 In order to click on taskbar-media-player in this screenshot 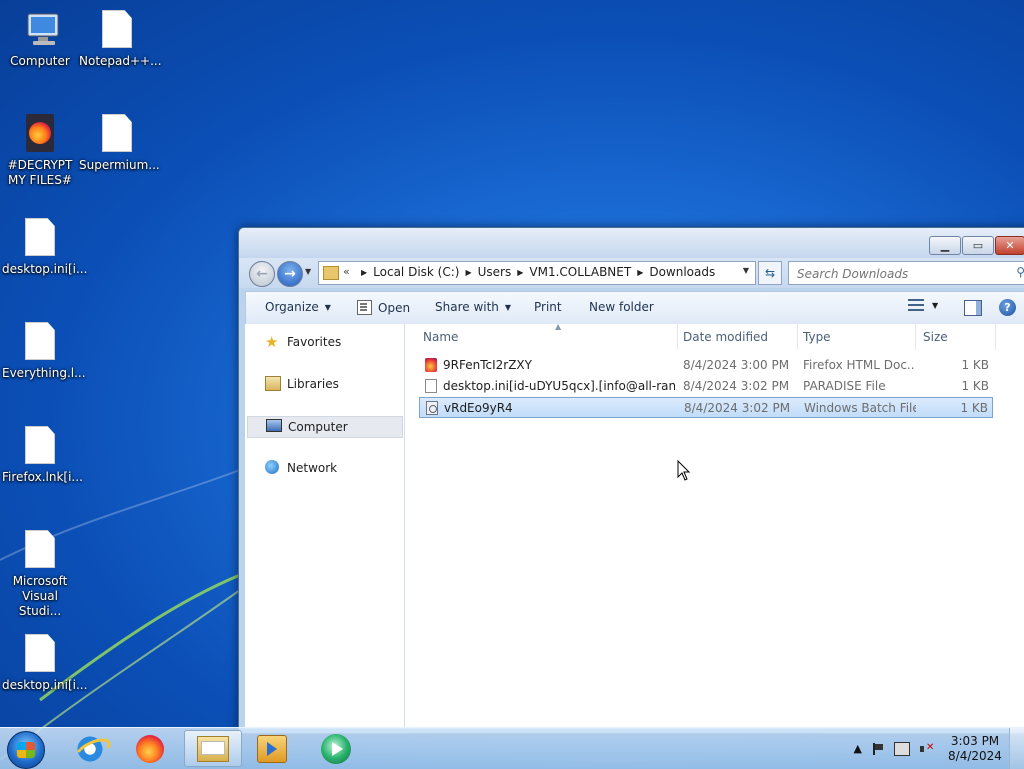, I will do `click(336, 748)`.